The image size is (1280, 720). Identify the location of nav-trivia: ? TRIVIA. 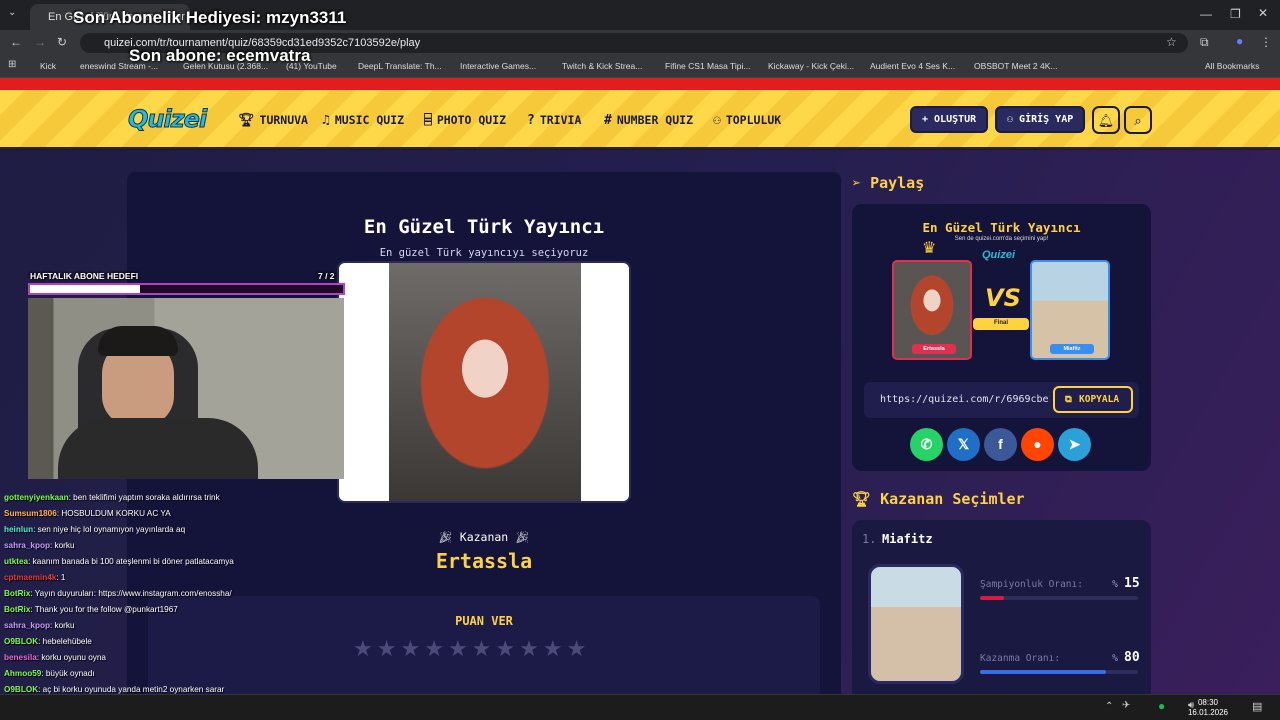
(554, 120).